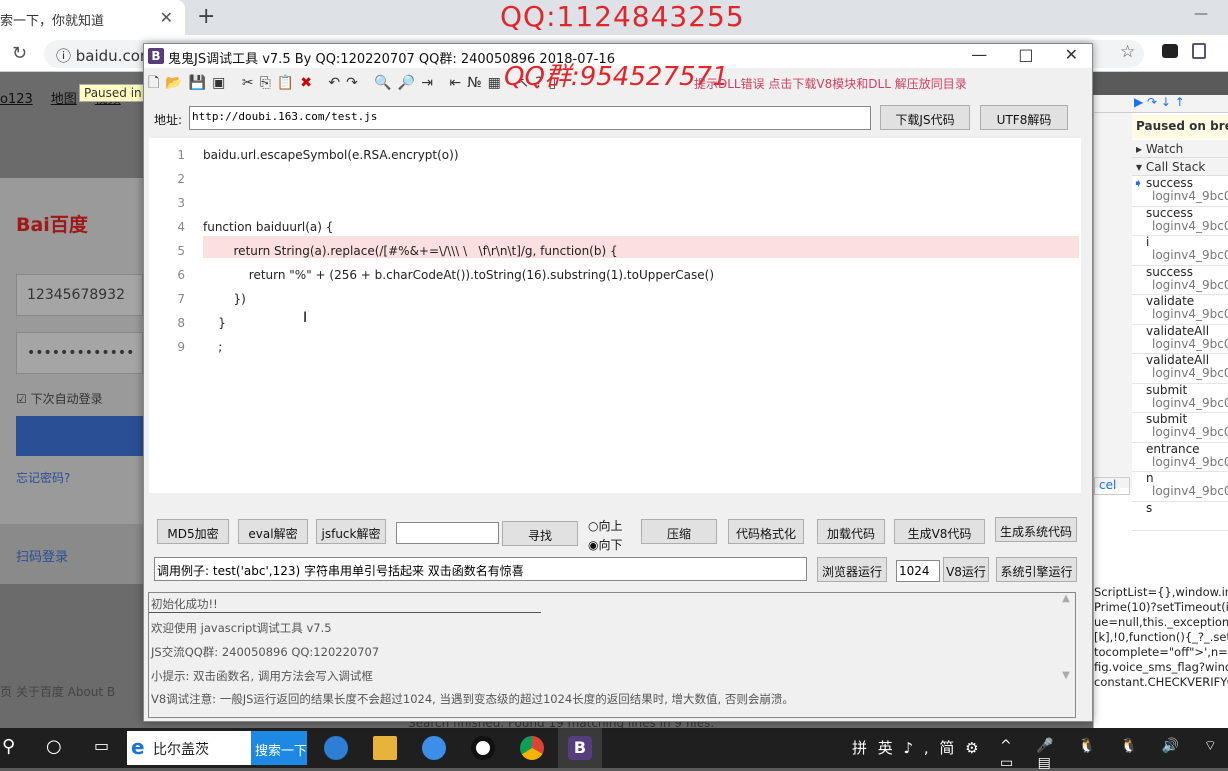 Image resolution: width=1228 pixels, height=771 pixels. What do you see at coordinates (181, 203) in the screenshot?
I see `line-number: 3` at bounding box center [181, 203].